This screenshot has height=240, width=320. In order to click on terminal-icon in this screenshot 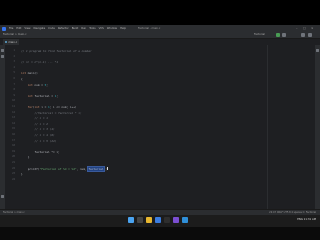, I will do `click(2, 196)`.